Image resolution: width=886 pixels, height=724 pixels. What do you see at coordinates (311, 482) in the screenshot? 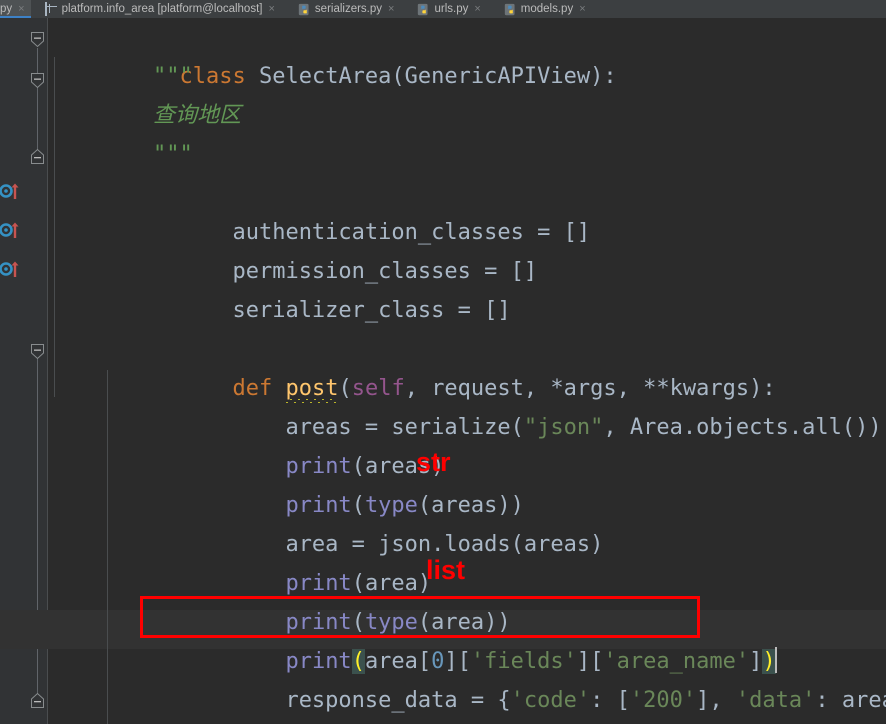
I see `code-line: print(type(areas))` at bounding box center [311, 482].